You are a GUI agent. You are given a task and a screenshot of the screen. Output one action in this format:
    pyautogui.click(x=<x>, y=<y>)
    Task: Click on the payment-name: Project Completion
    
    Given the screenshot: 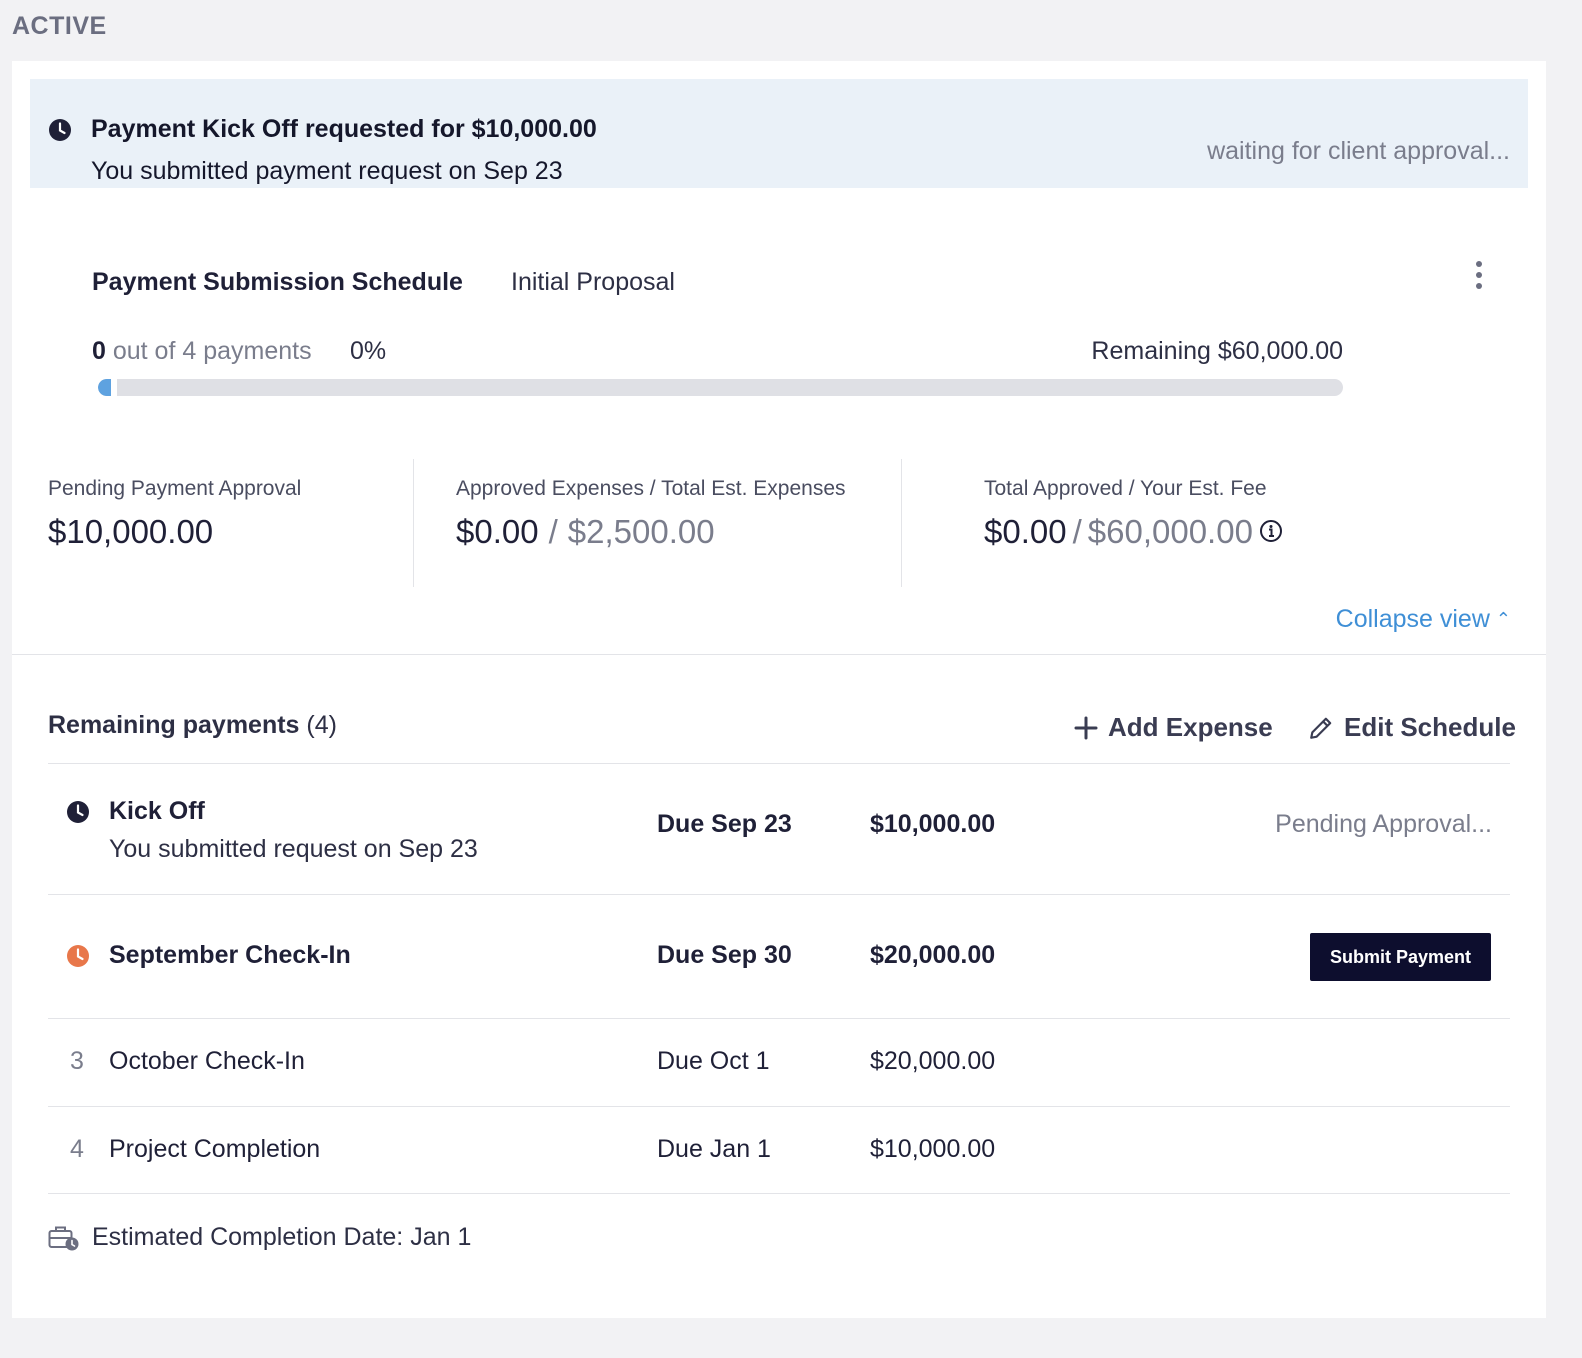 What is the action you would take?
    pyautogui.click(x=215, y=1149)
    